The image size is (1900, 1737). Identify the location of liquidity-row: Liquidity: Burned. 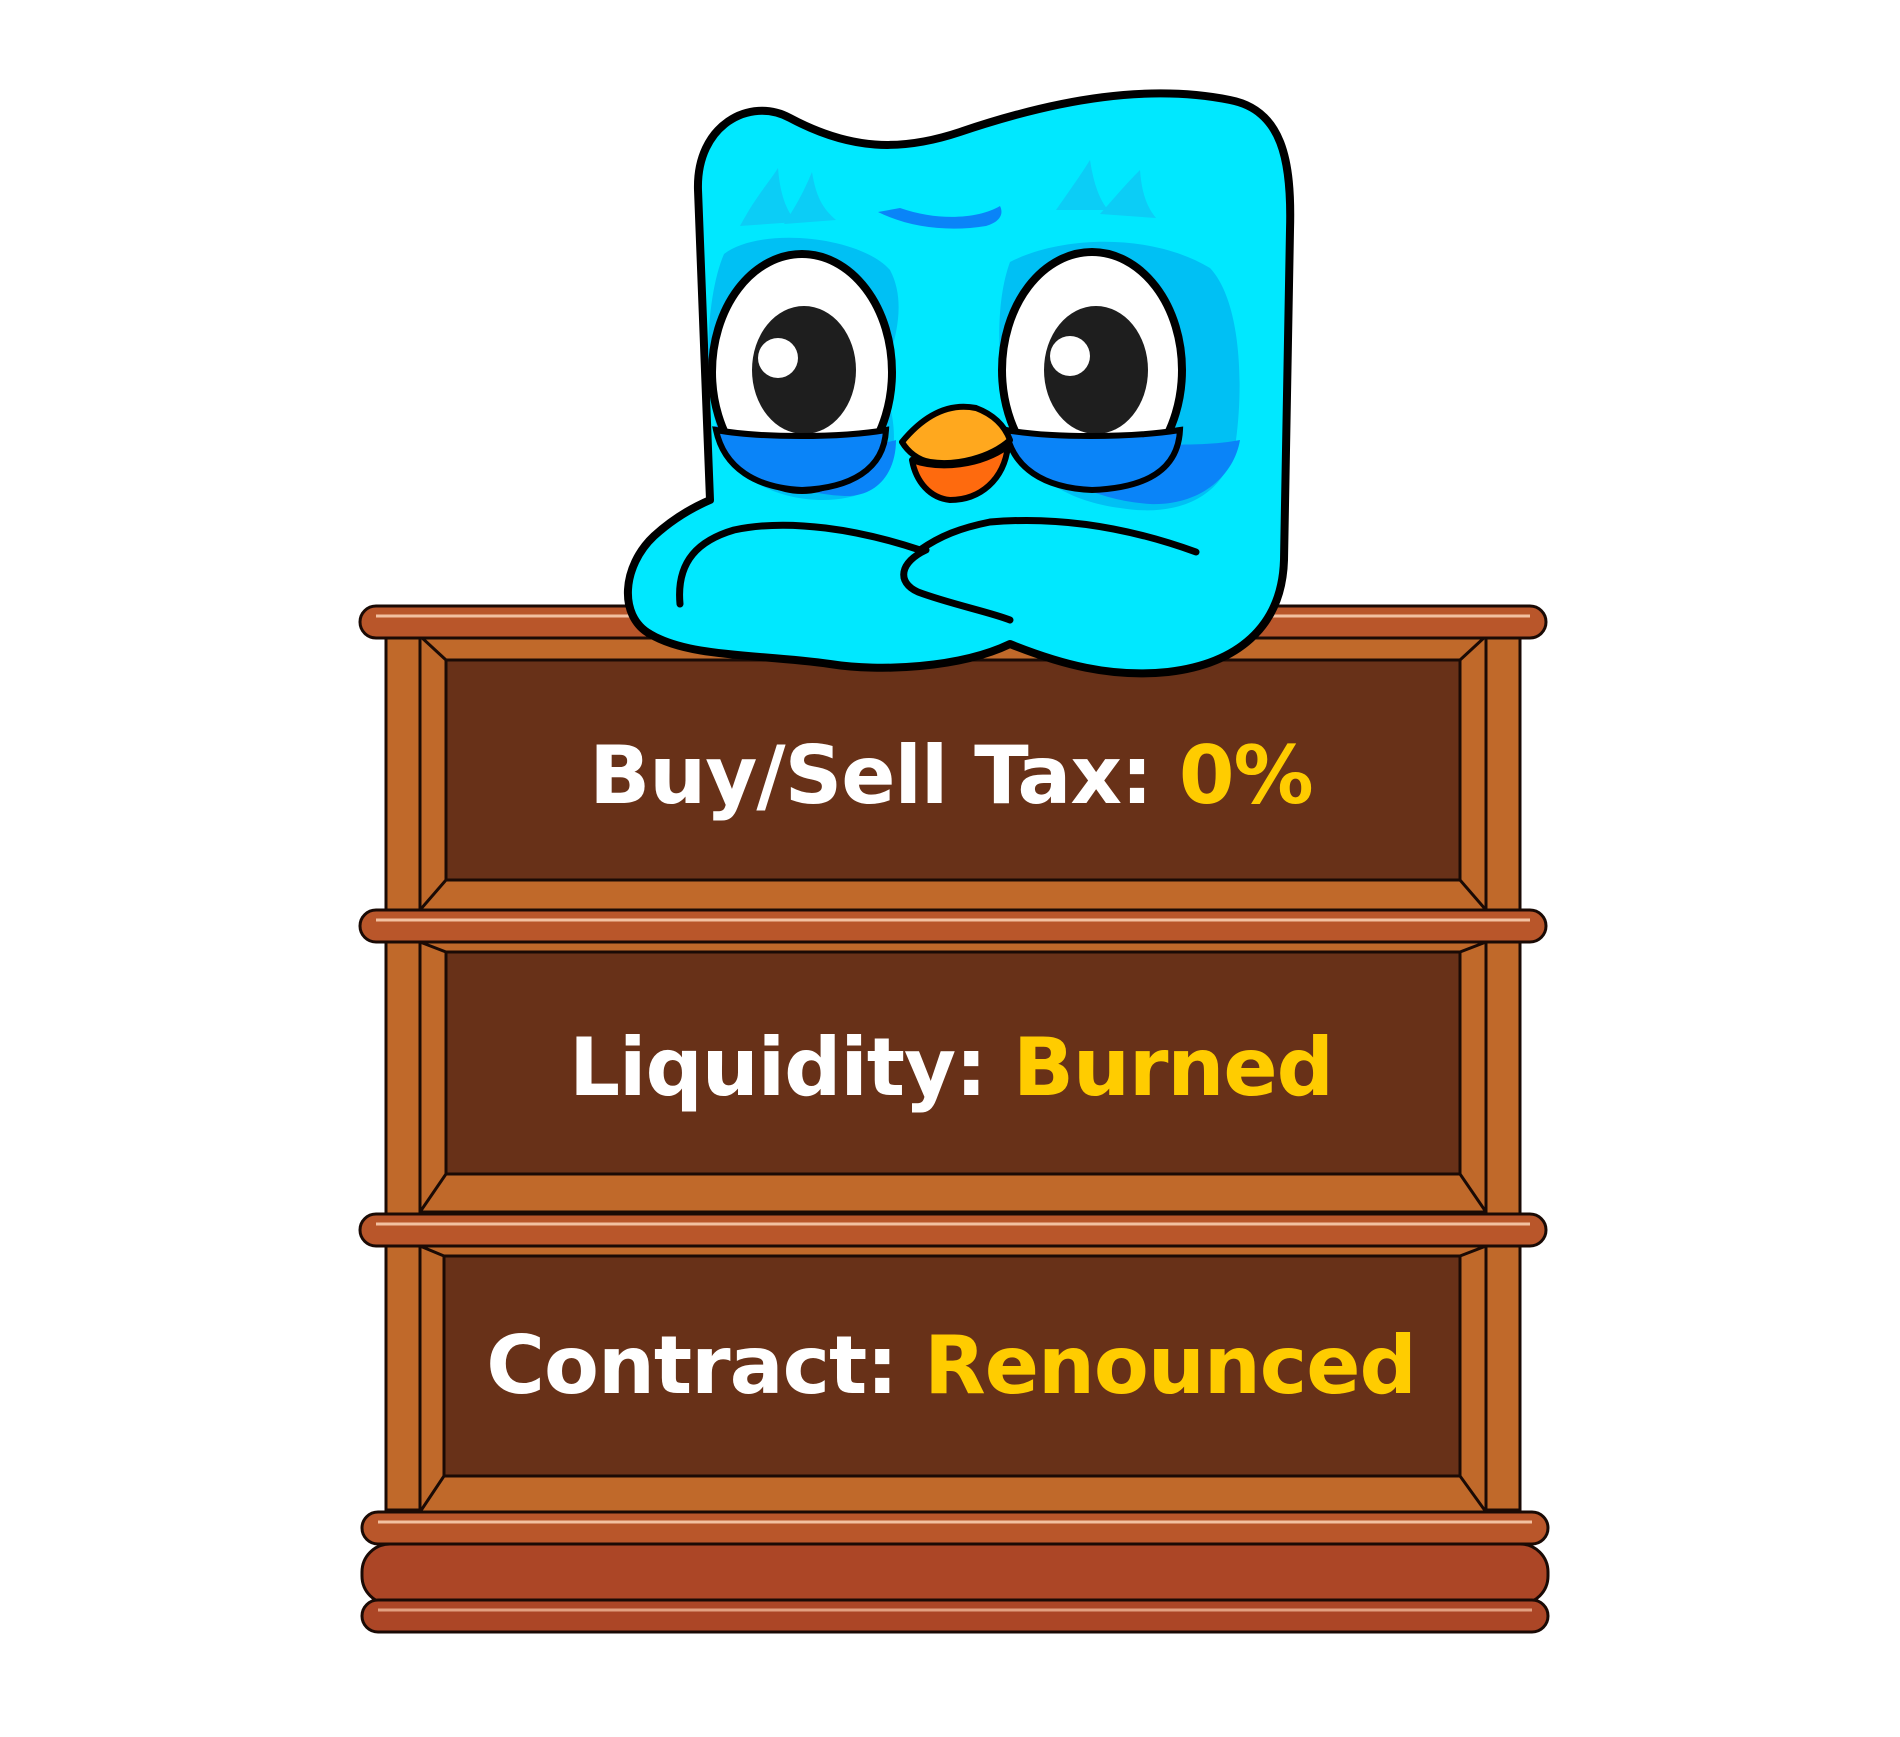
(951, 1068).